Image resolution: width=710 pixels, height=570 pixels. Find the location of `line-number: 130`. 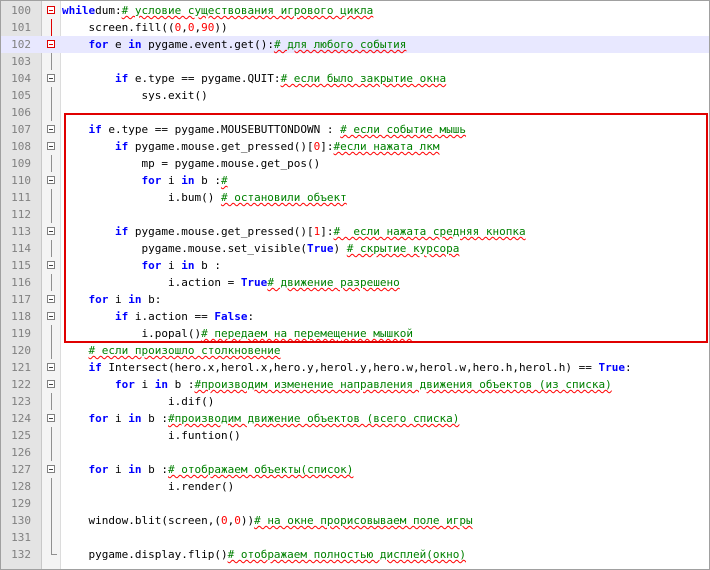

line-number: 130 is located at coordinates (21, 520).